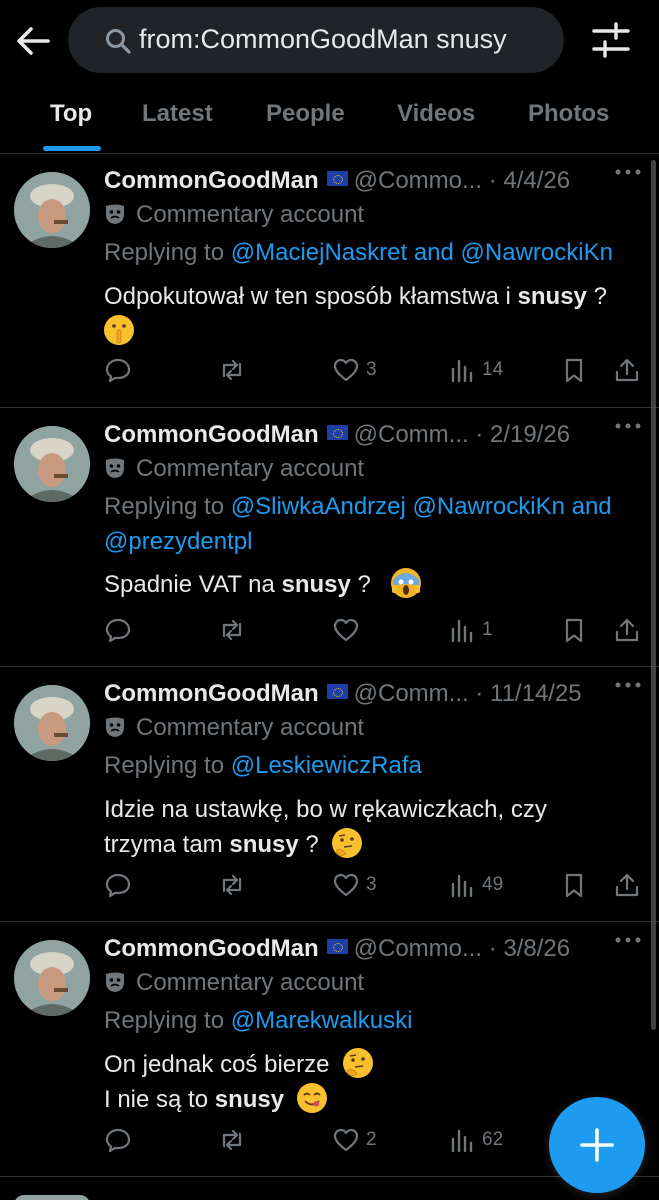 The width and height of the screenshot is (659, 1200). I want to click on post-text: On jednak coś bierze I nie są to snusy, so click(374, 1082).